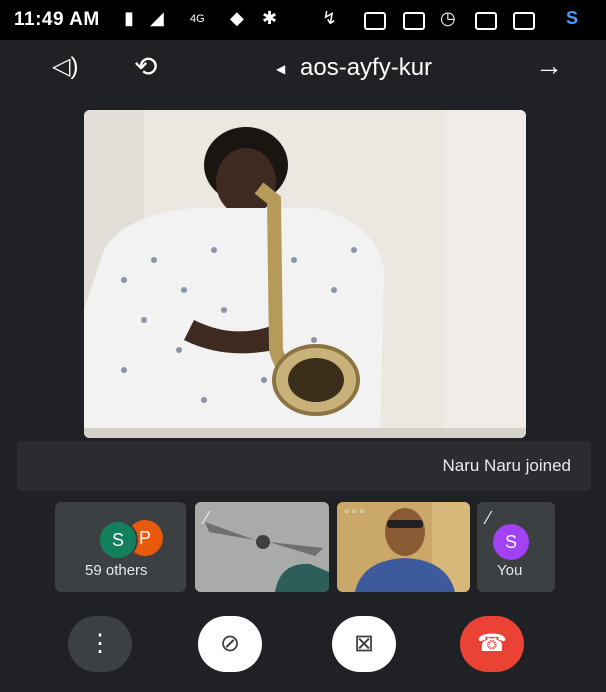 This screenshot has height=692, width=606. What do you see at coordinates (270, 18) in the screenshot?
I see `bluetooth-icon: ✱` at bounding box center [270, 18].